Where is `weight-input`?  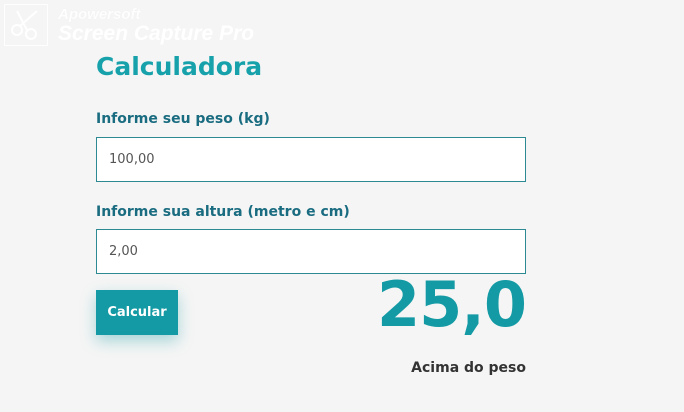
weight-input is located at coordinates (311, 159).